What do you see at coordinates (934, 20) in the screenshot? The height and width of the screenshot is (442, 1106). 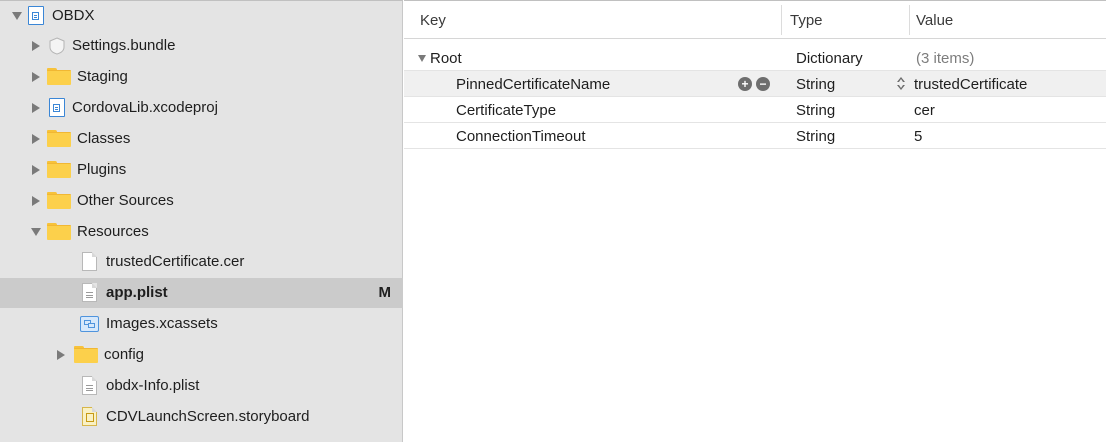 I see `column-header-value: Value` at bounding box center [934, 20].